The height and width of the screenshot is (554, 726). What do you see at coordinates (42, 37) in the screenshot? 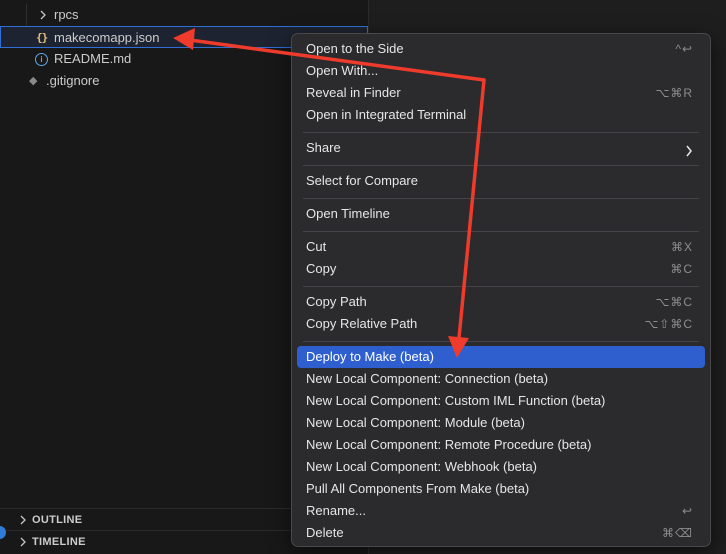
I see `json-file-icon: {}` at bounding box center [42, 37].